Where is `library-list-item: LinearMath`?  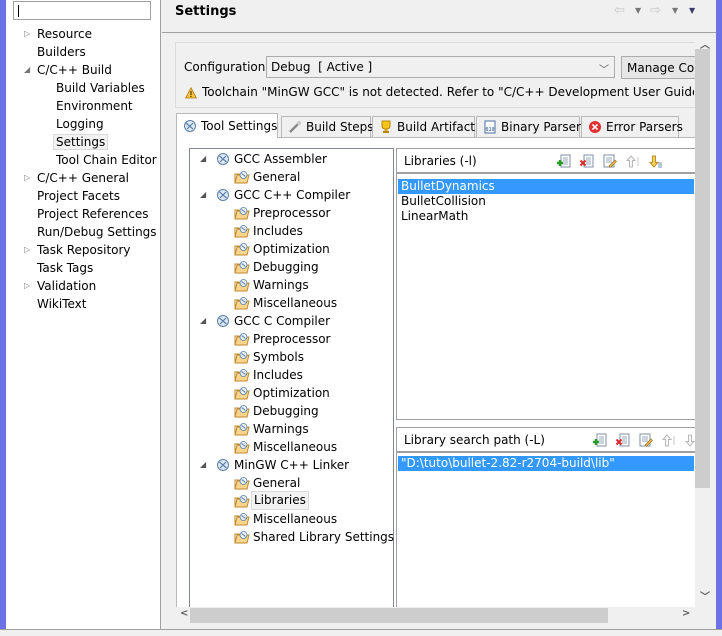 library-list-item: LinearMath is located at coordinates (546, 216).